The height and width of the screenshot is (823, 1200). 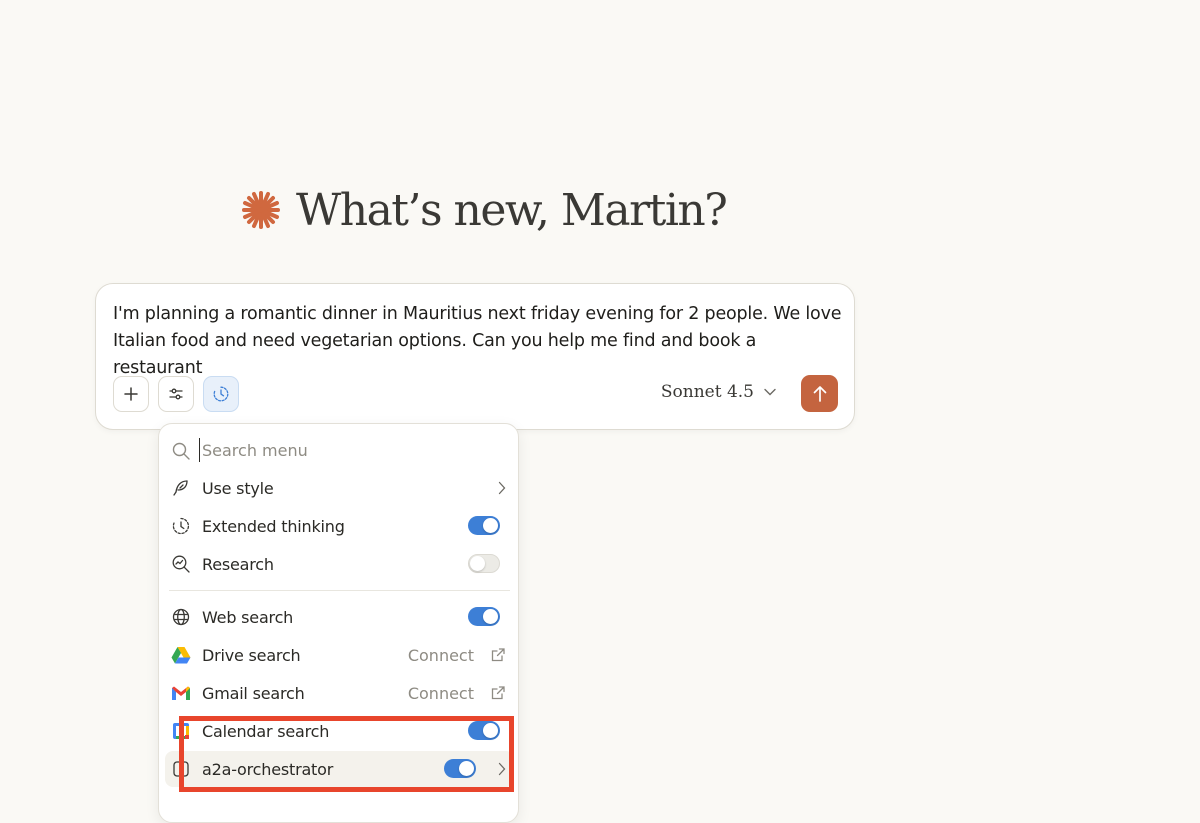 I want to click on menu-item-label: Drive search, so click(x=251, y=655).